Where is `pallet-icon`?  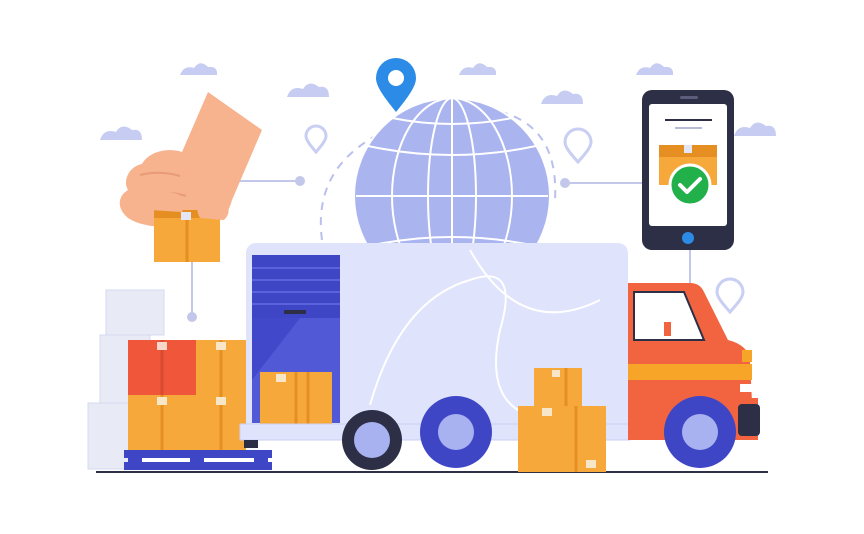
pallet-icon is located at coordinates (198, 460).